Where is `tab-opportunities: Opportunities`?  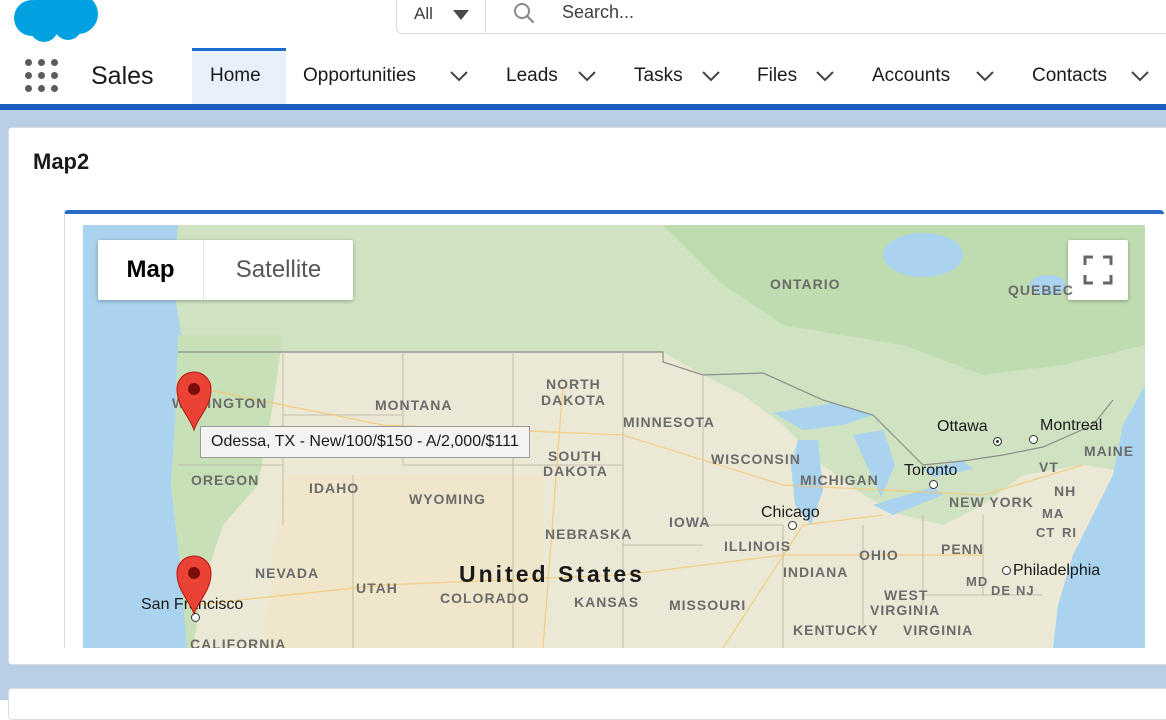 tab-opportunities: Opportunities is located at coordinates (386, 76).